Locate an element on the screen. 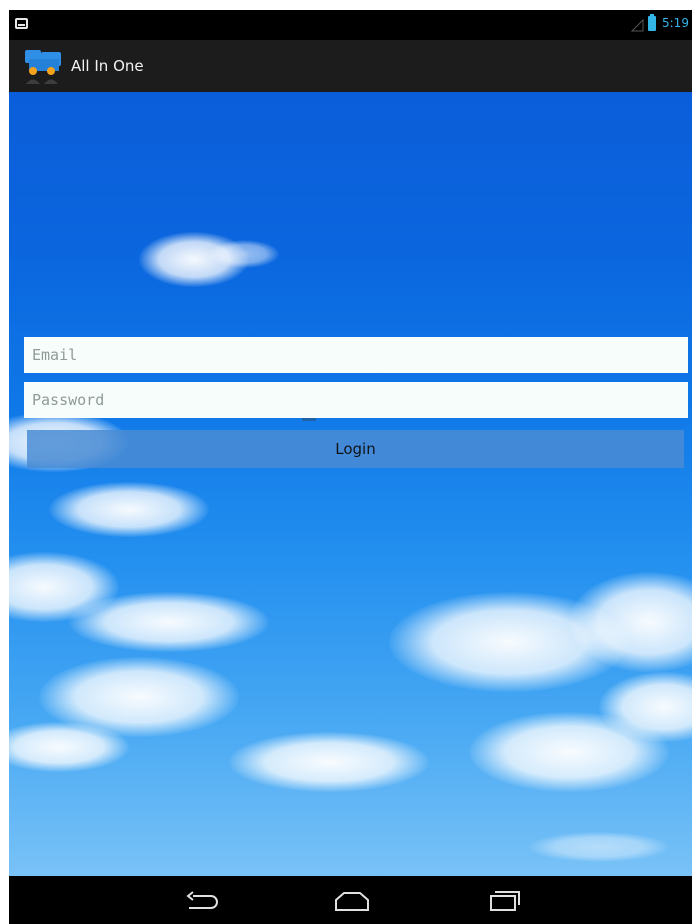  notification-icon is located at coordinates (21, 23).